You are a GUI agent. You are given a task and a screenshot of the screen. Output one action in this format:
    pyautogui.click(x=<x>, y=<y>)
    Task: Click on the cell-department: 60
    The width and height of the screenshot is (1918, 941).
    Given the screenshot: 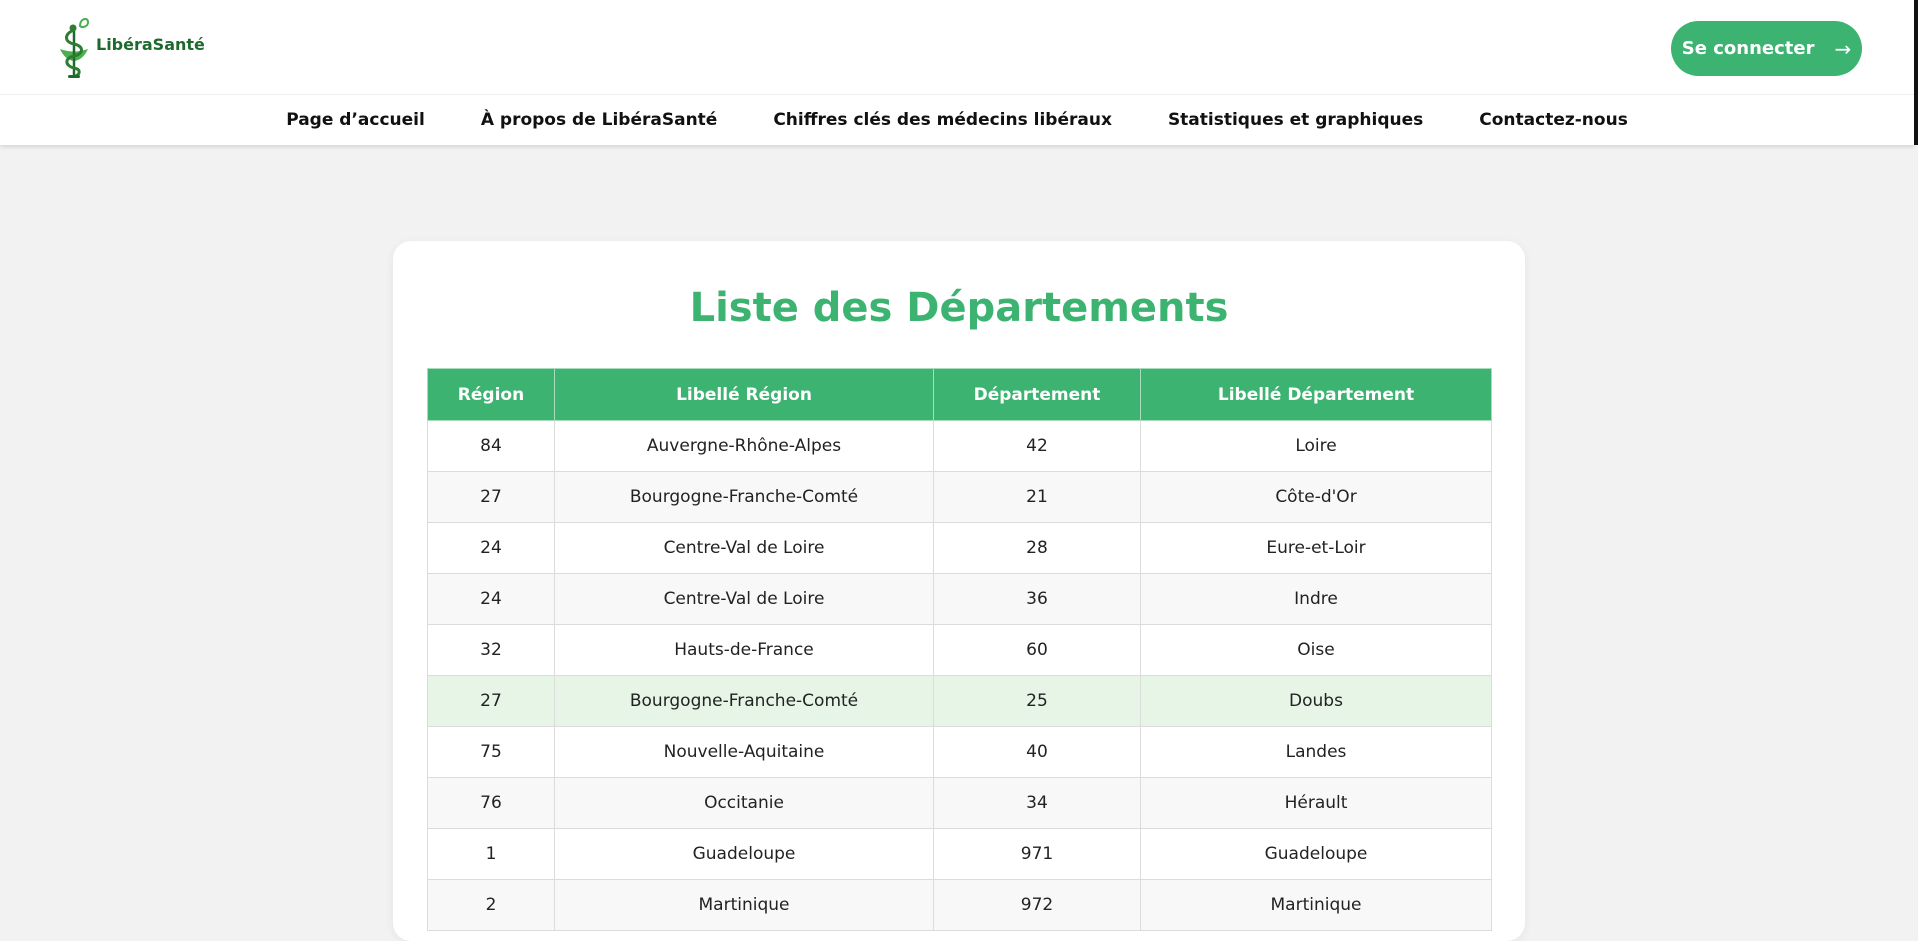 What is the action you would take?
    pyautogui.click(x=1037, y=650)
    